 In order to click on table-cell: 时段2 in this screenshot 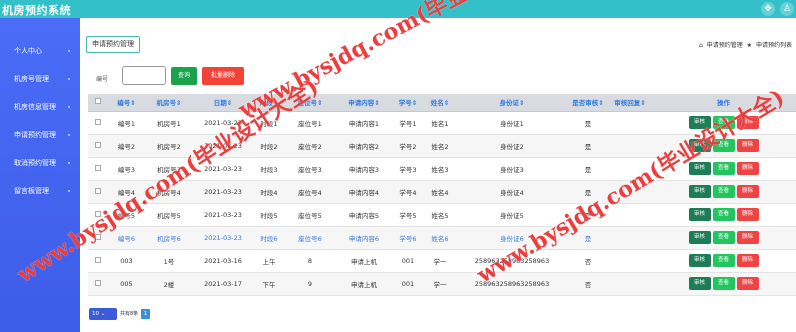, I will do `click(269, 146)`.